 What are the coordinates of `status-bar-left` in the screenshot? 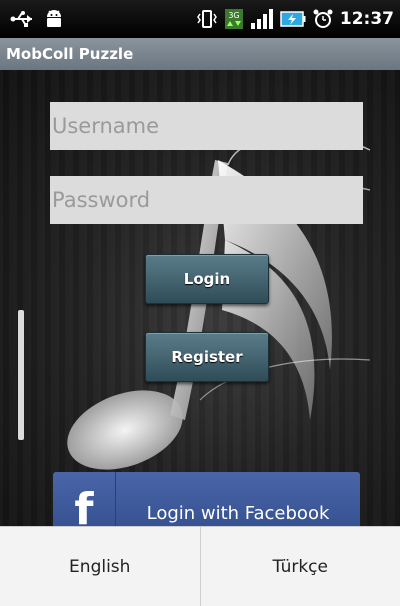 It's located at (32, 19).